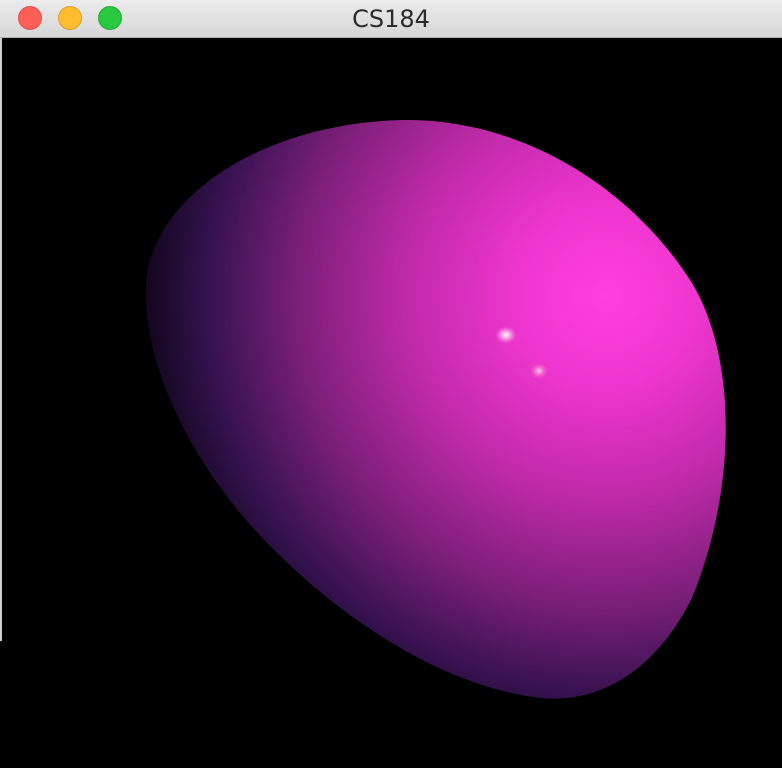  I want to click on specular-highlight-secondary, so click(539, 371).